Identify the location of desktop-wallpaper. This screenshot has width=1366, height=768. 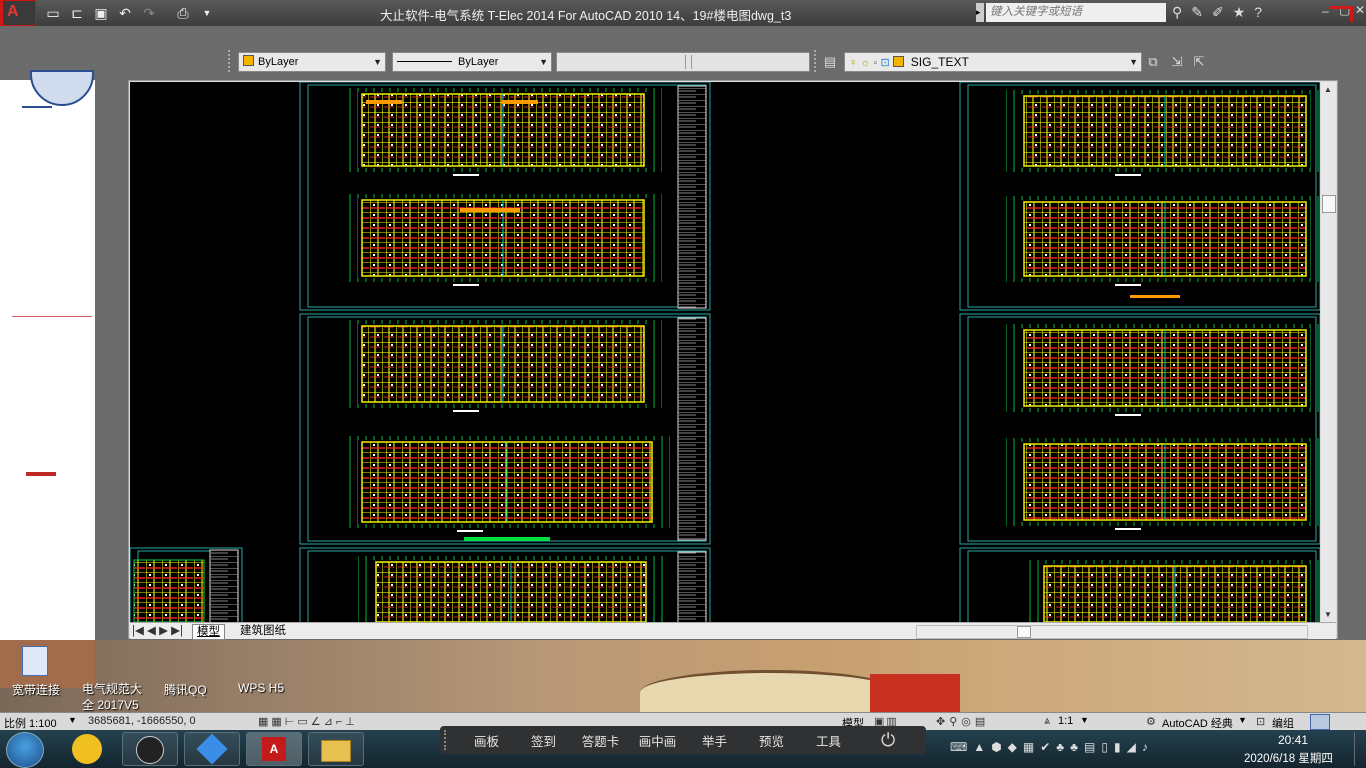
(683, 677).